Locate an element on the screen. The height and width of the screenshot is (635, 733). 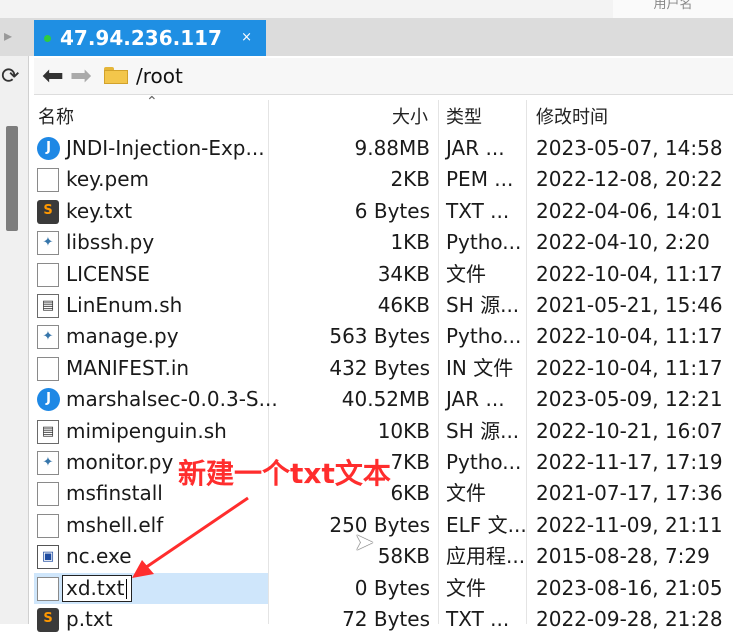
file-size: 563 Bytes is located at coordinates (379, 336).